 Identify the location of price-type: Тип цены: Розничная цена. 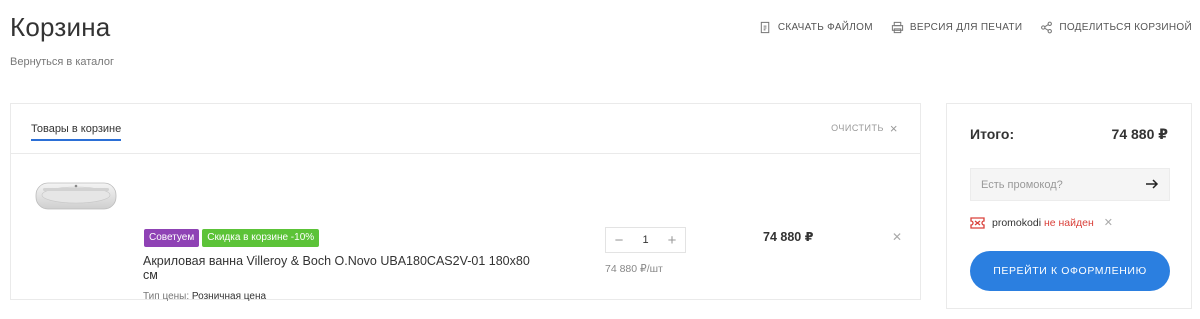
(204, 296).